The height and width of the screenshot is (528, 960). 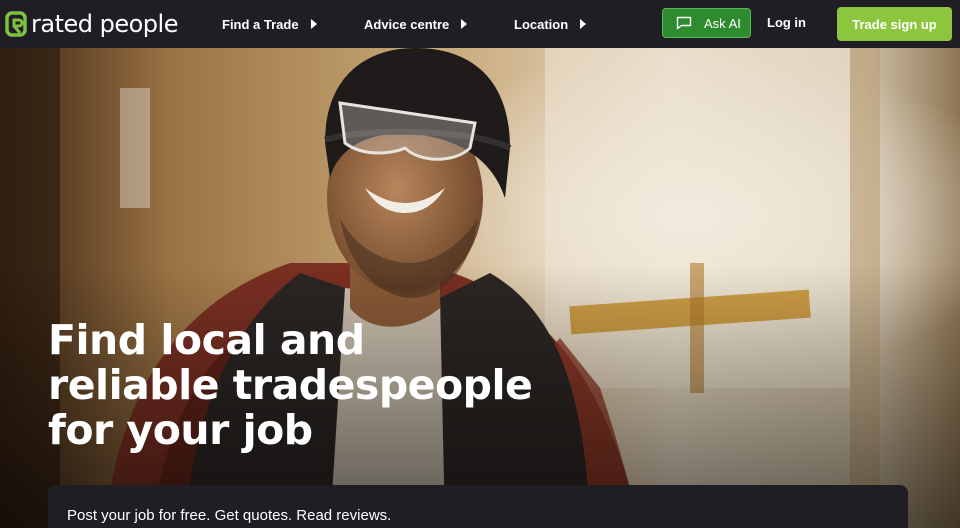 What do you see at coordinates (786, 22) in the screenshot?
I see `log-in-link: Log in` at bounding box center [786, 22].